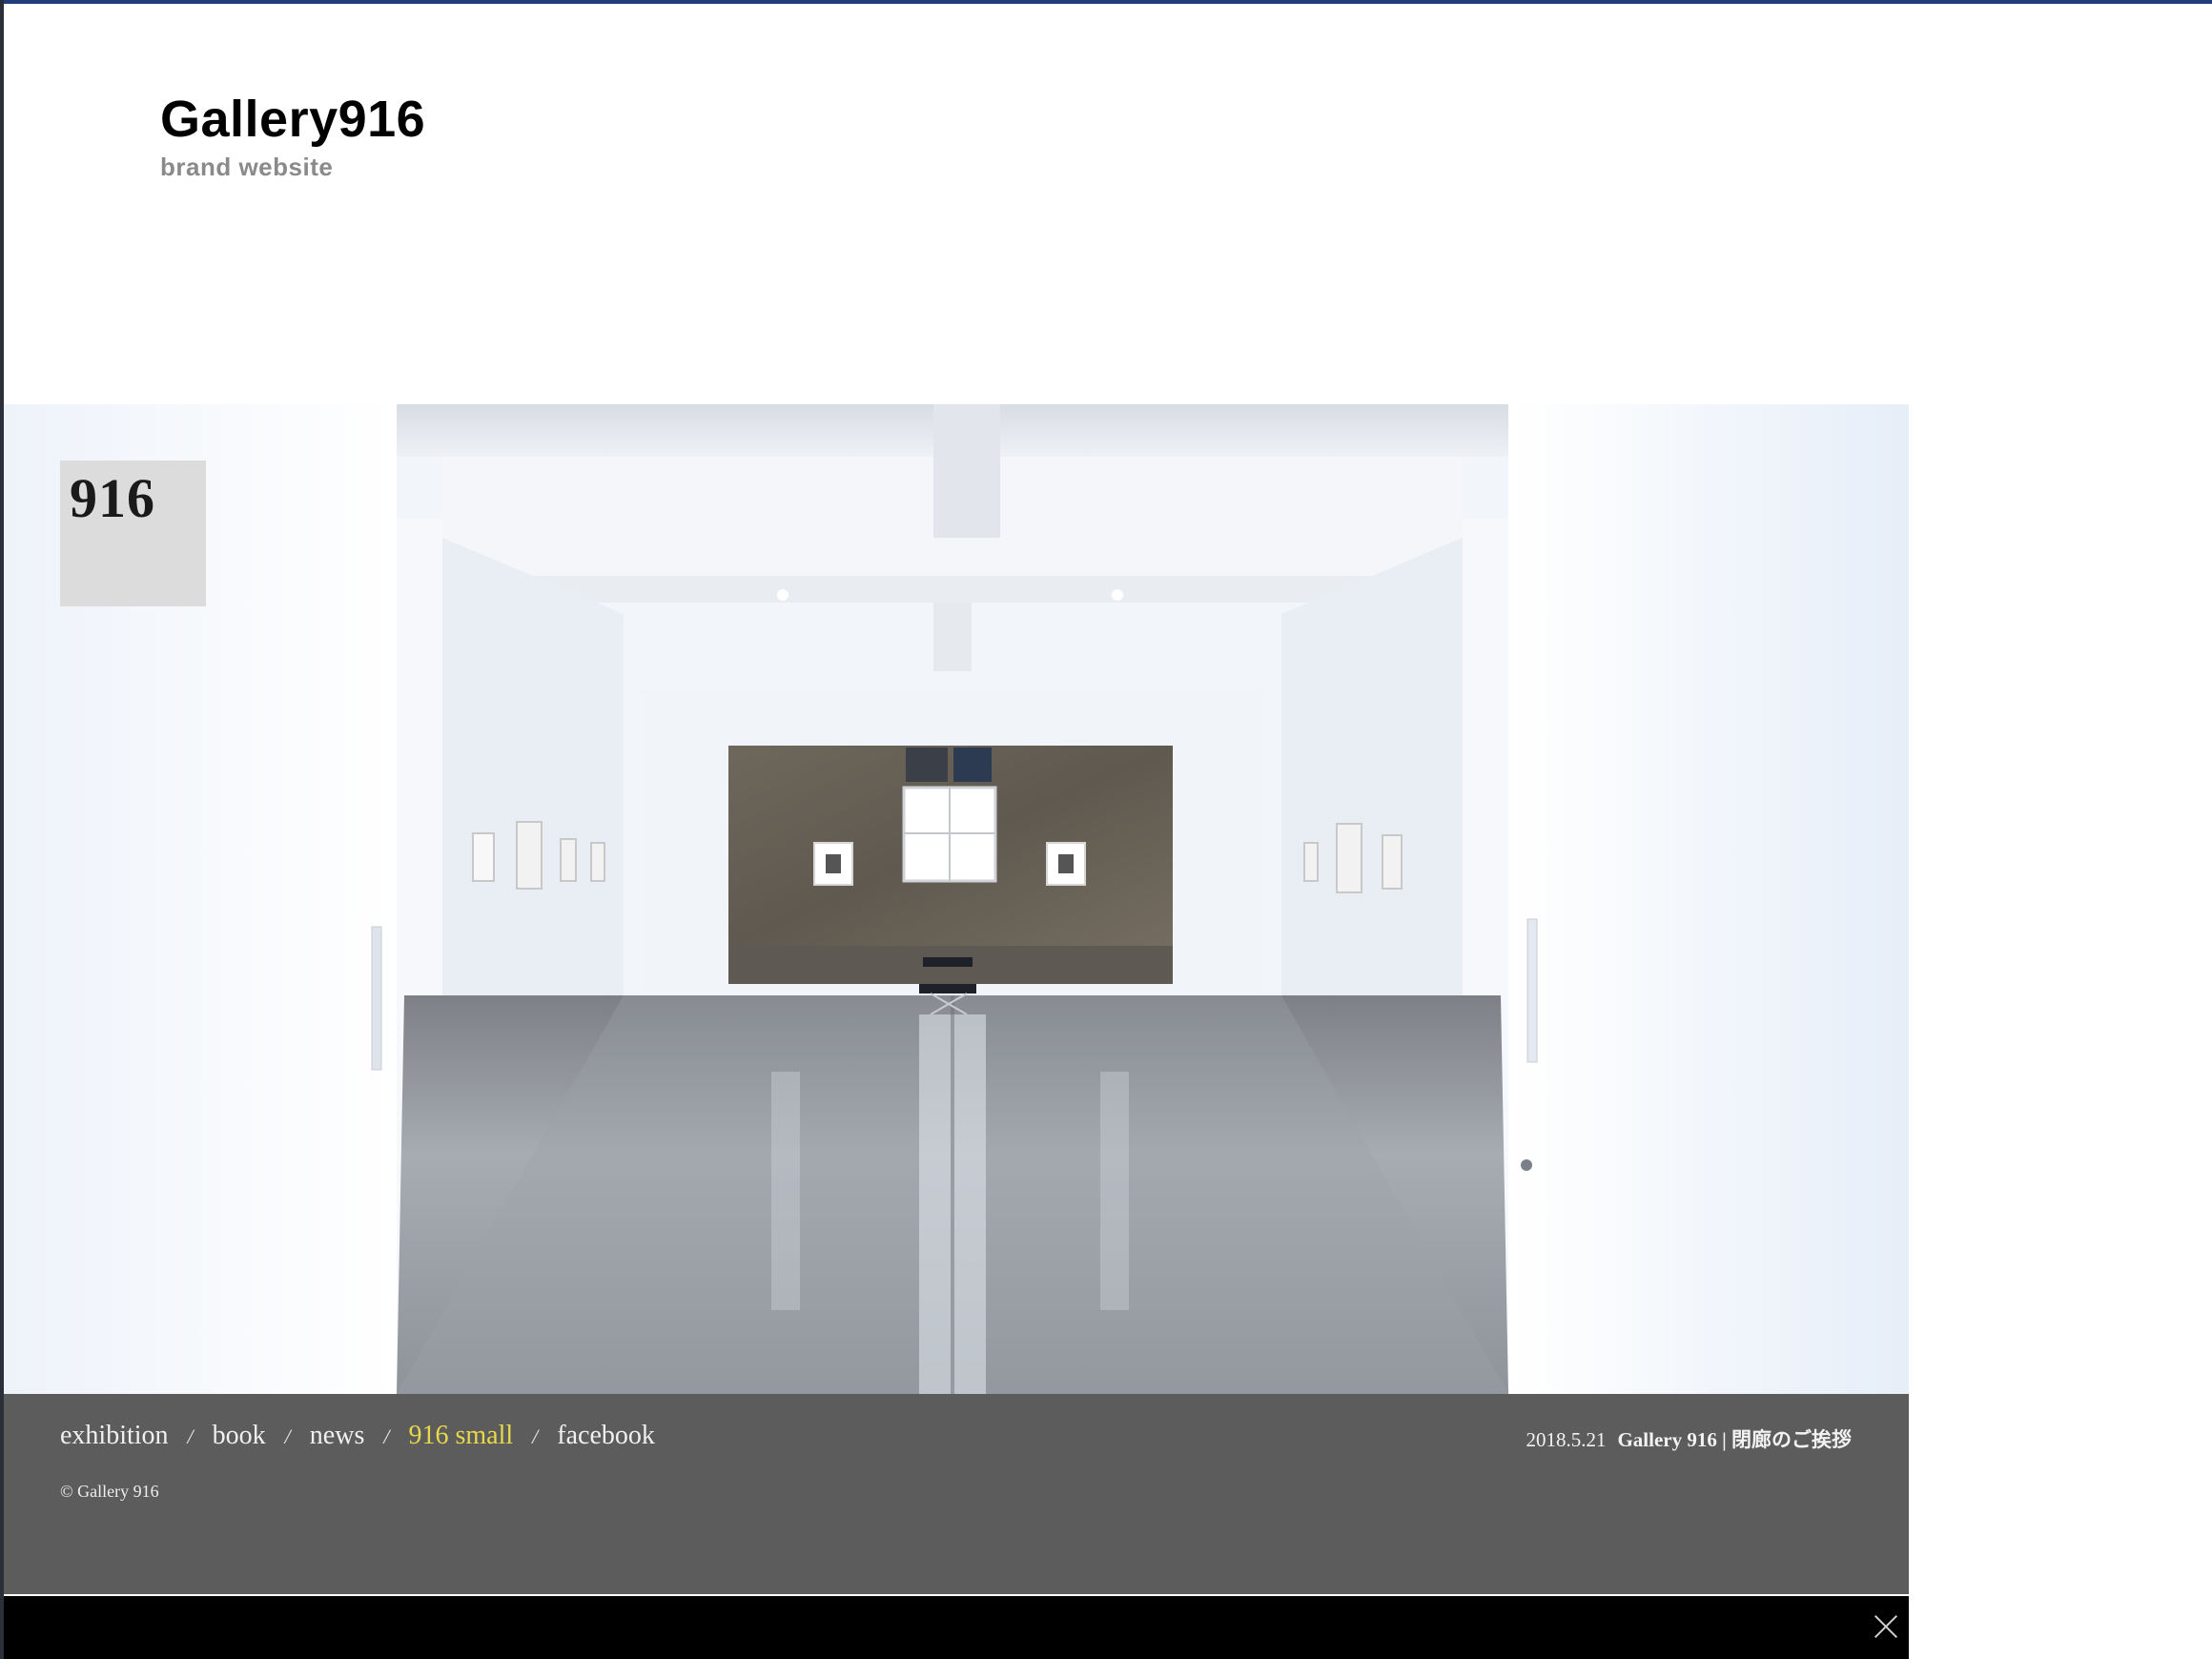 The width and height of the screenshot is (2212, 1659). I want to click on nav-item-news: news, so click(337, 1436).